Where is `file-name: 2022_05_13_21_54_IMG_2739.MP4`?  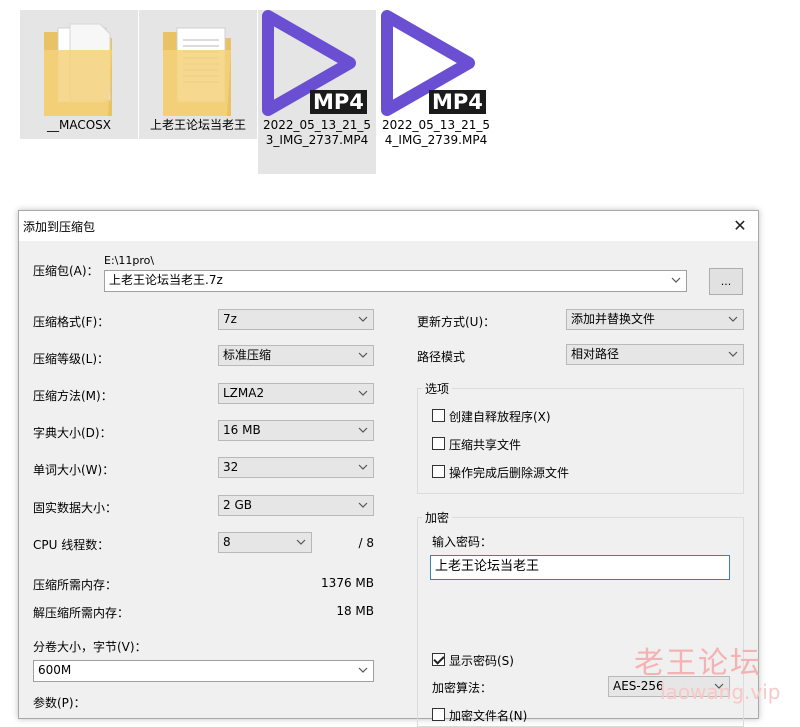 file-name: 2022_05_13_21_54_IMG_2739.MP4 is located at coordinates (436, 132).